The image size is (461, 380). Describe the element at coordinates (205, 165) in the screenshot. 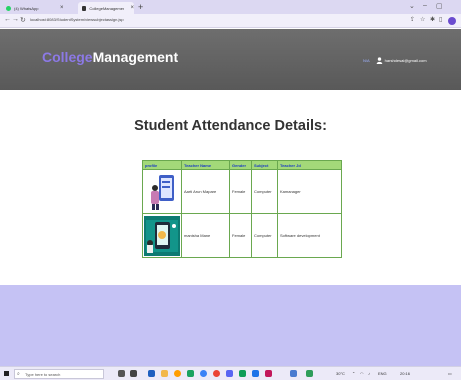

I see `column-header-teacher-name: Teacher Name` at that location.